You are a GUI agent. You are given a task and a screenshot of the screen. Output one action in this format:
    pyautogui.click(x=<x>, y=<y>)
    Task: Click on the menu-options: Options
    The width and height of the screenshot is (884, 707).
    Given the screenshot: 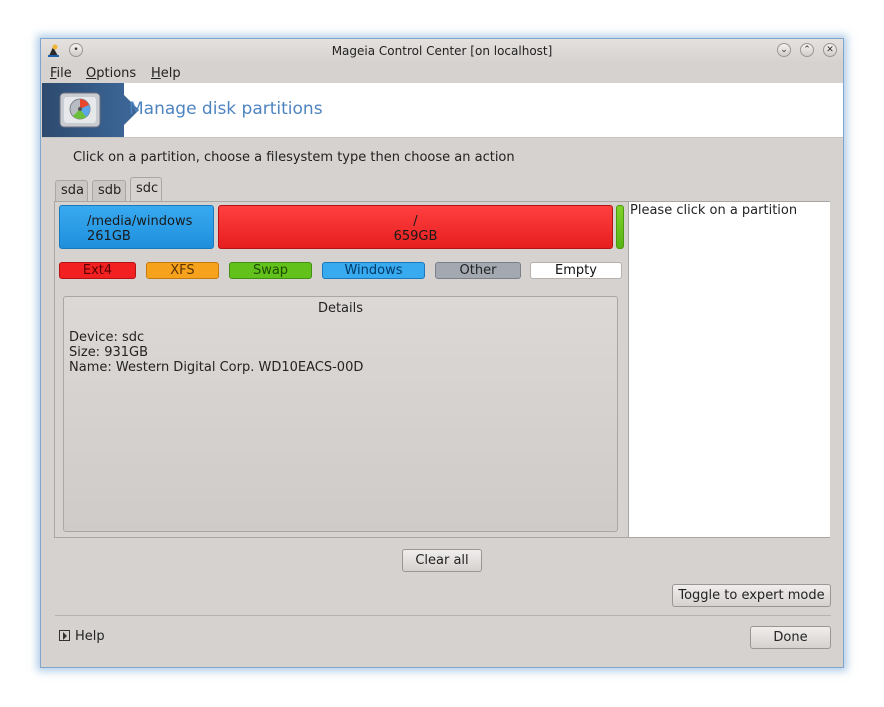 What is the action you would take?
    pyautogui.click(x=111, y=73)
    